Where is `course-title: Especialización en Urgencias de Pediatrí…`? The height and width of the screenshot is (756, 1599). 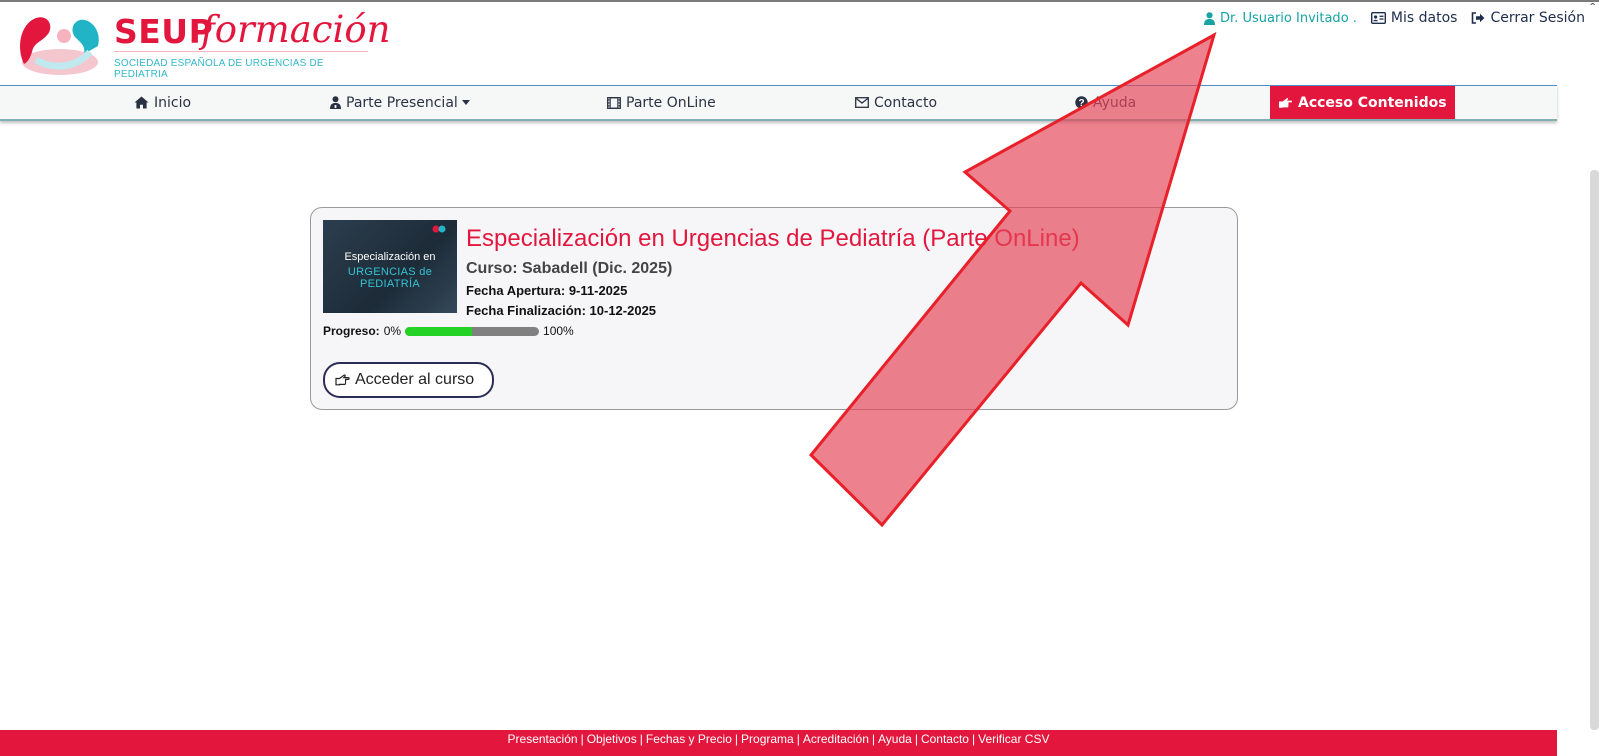 course-title: Especialización en Urgencias de Pediatrí… is located at coordinates (773, 239).